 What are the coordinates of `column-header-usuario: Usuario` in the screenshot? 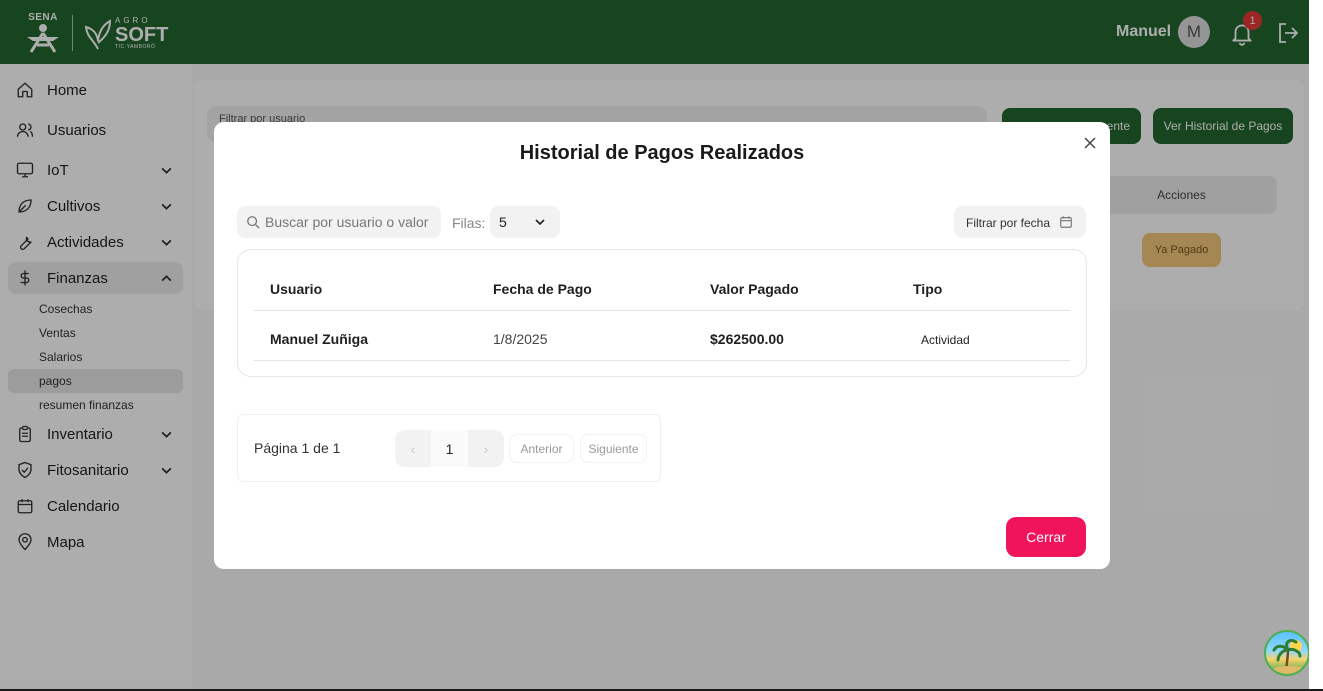 It's located at (296, 289).